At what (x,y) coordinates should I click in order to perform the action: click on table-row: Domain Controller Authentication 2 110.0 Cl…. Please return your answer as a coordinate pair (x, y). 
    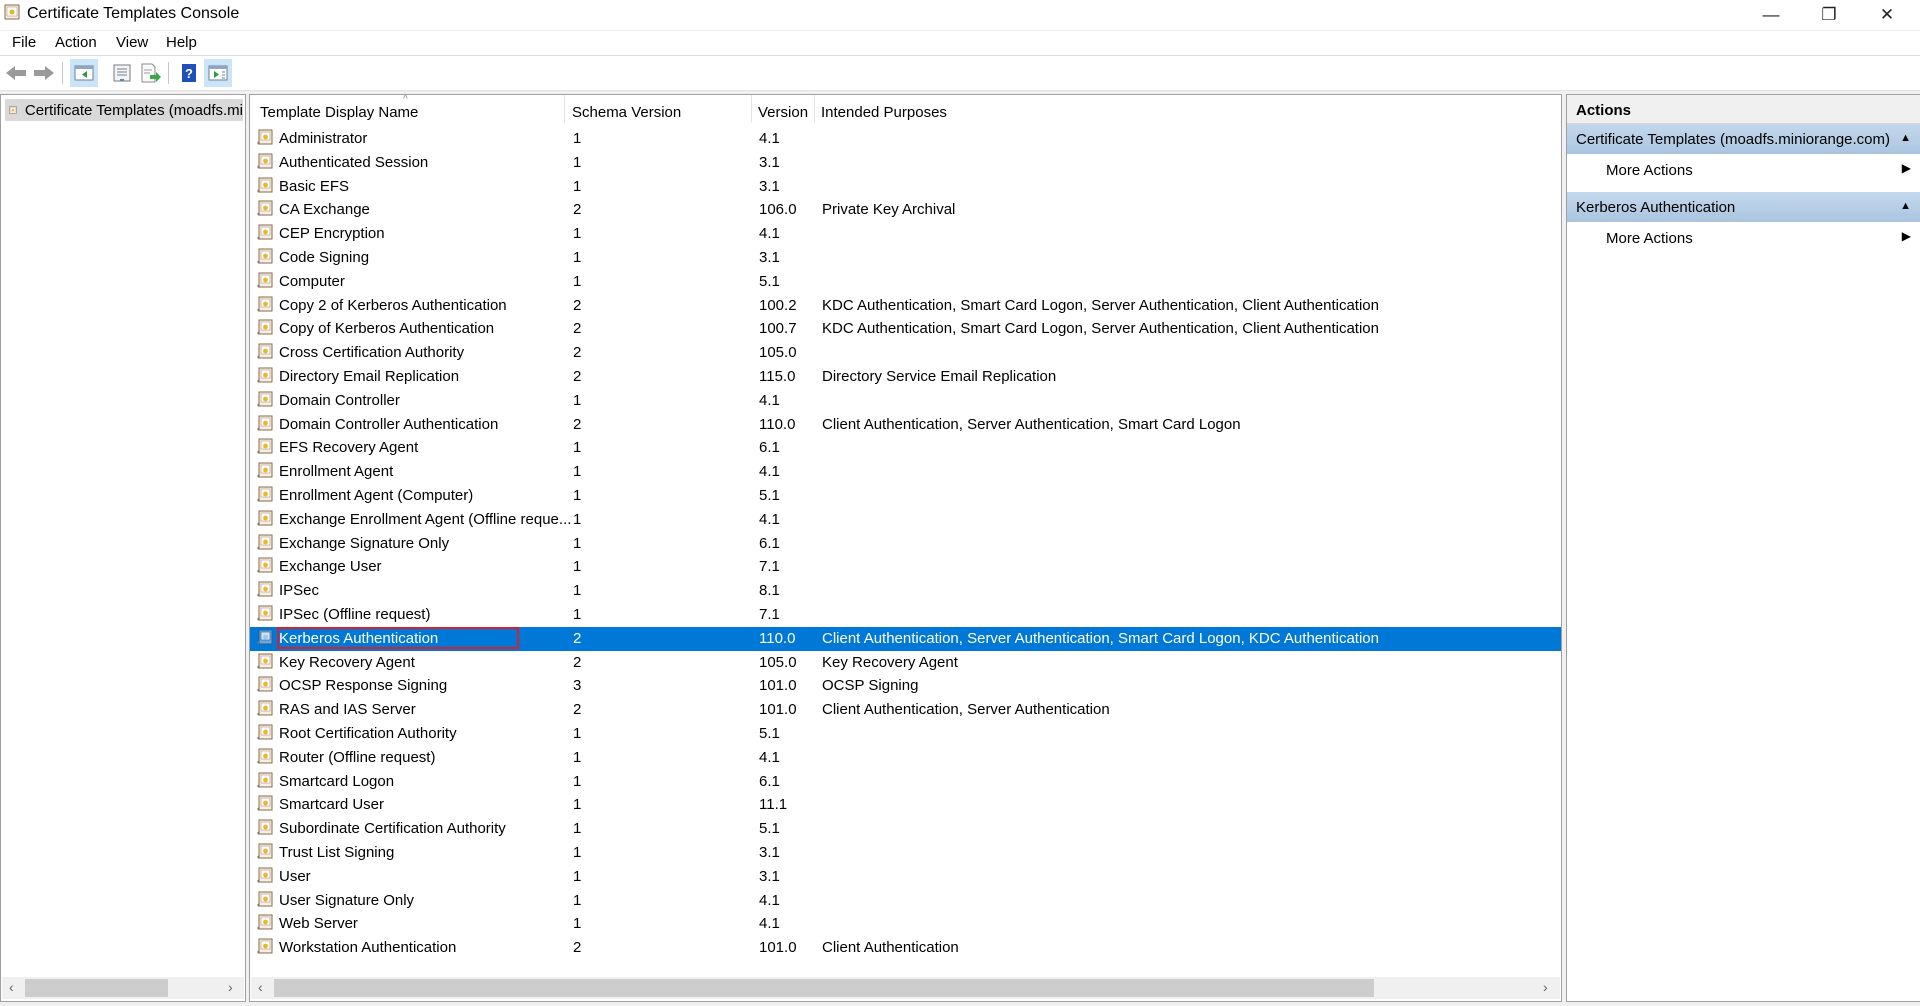
    Looking at the image, I should click on (905, 425).